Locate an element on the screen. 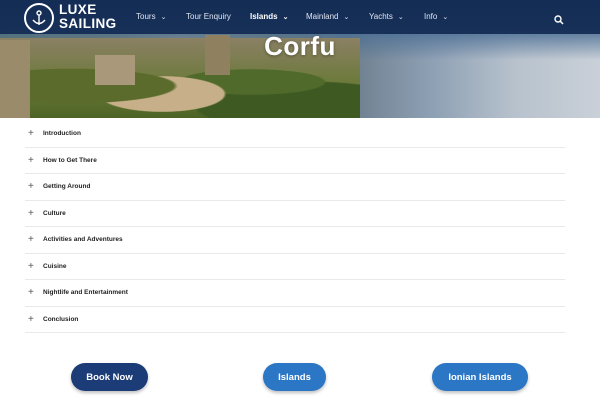 This screenshot has width=600, height=400. nav-item-info: Info ⌄ is located at coordinates (436, 16).